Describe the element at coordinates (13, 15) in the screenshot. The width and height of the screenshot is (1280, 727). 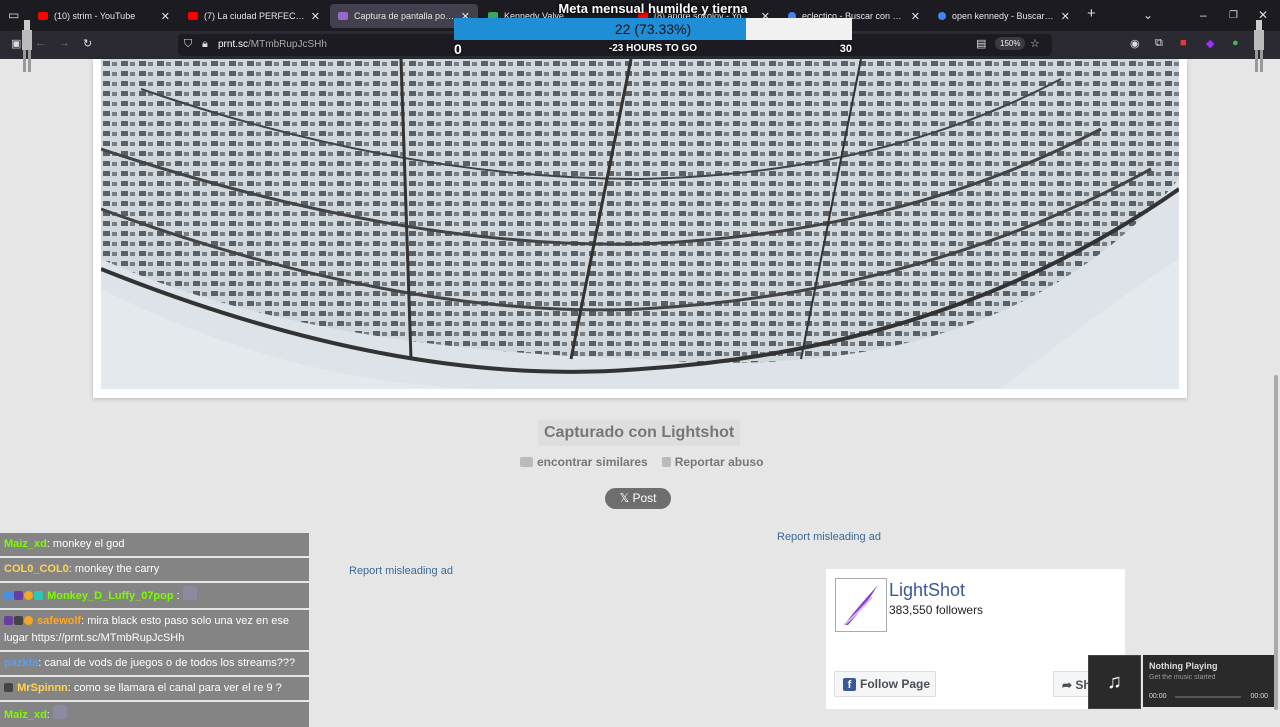
I see `tab-list-icon: ▭` at that location.